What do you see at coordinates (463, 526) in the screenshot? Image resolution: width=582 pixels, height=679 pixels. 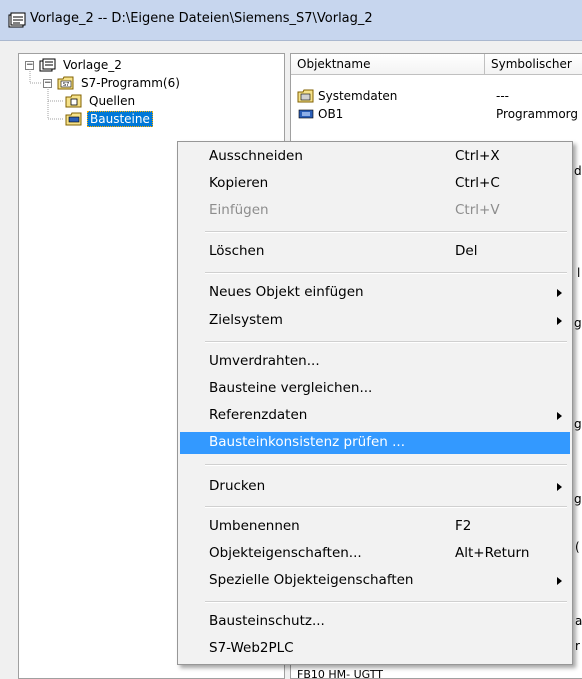 I see `menu-item-shortcut: F2` at bounding box center [463, 526].